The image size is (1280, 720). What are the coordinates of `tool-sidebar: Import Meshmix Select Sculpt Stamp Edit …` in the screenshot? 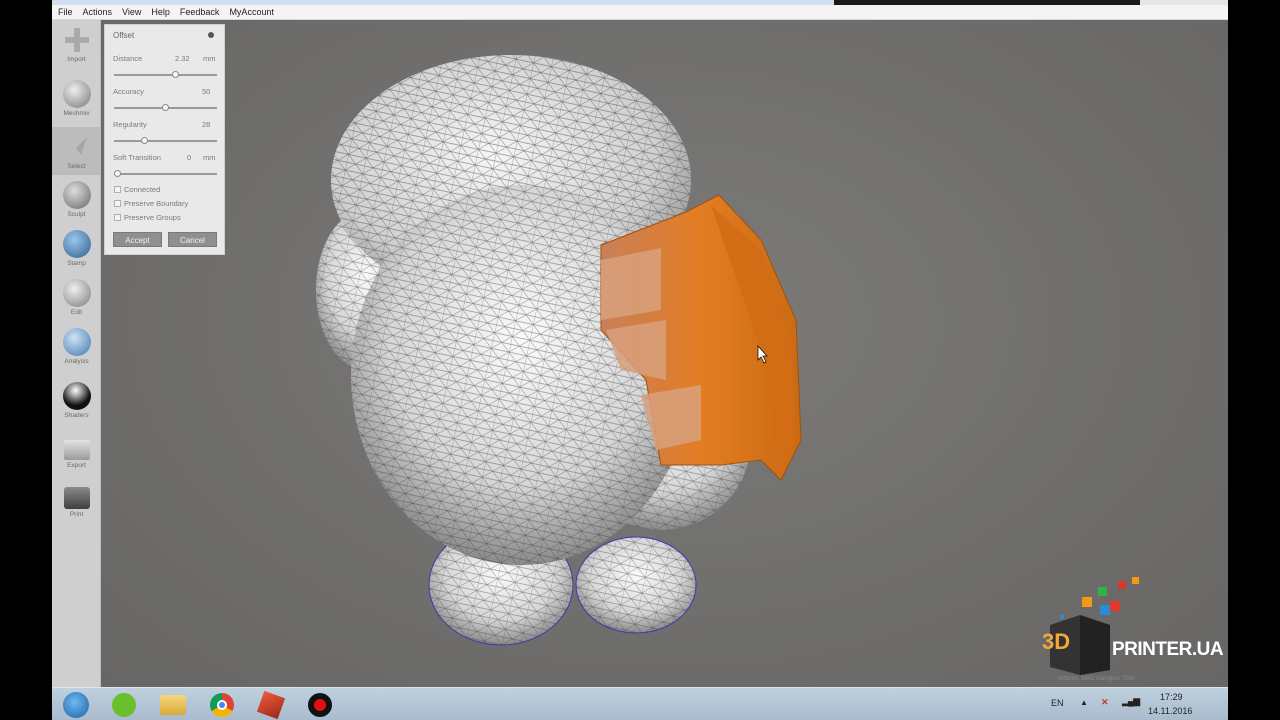 It's located at (76, 353).